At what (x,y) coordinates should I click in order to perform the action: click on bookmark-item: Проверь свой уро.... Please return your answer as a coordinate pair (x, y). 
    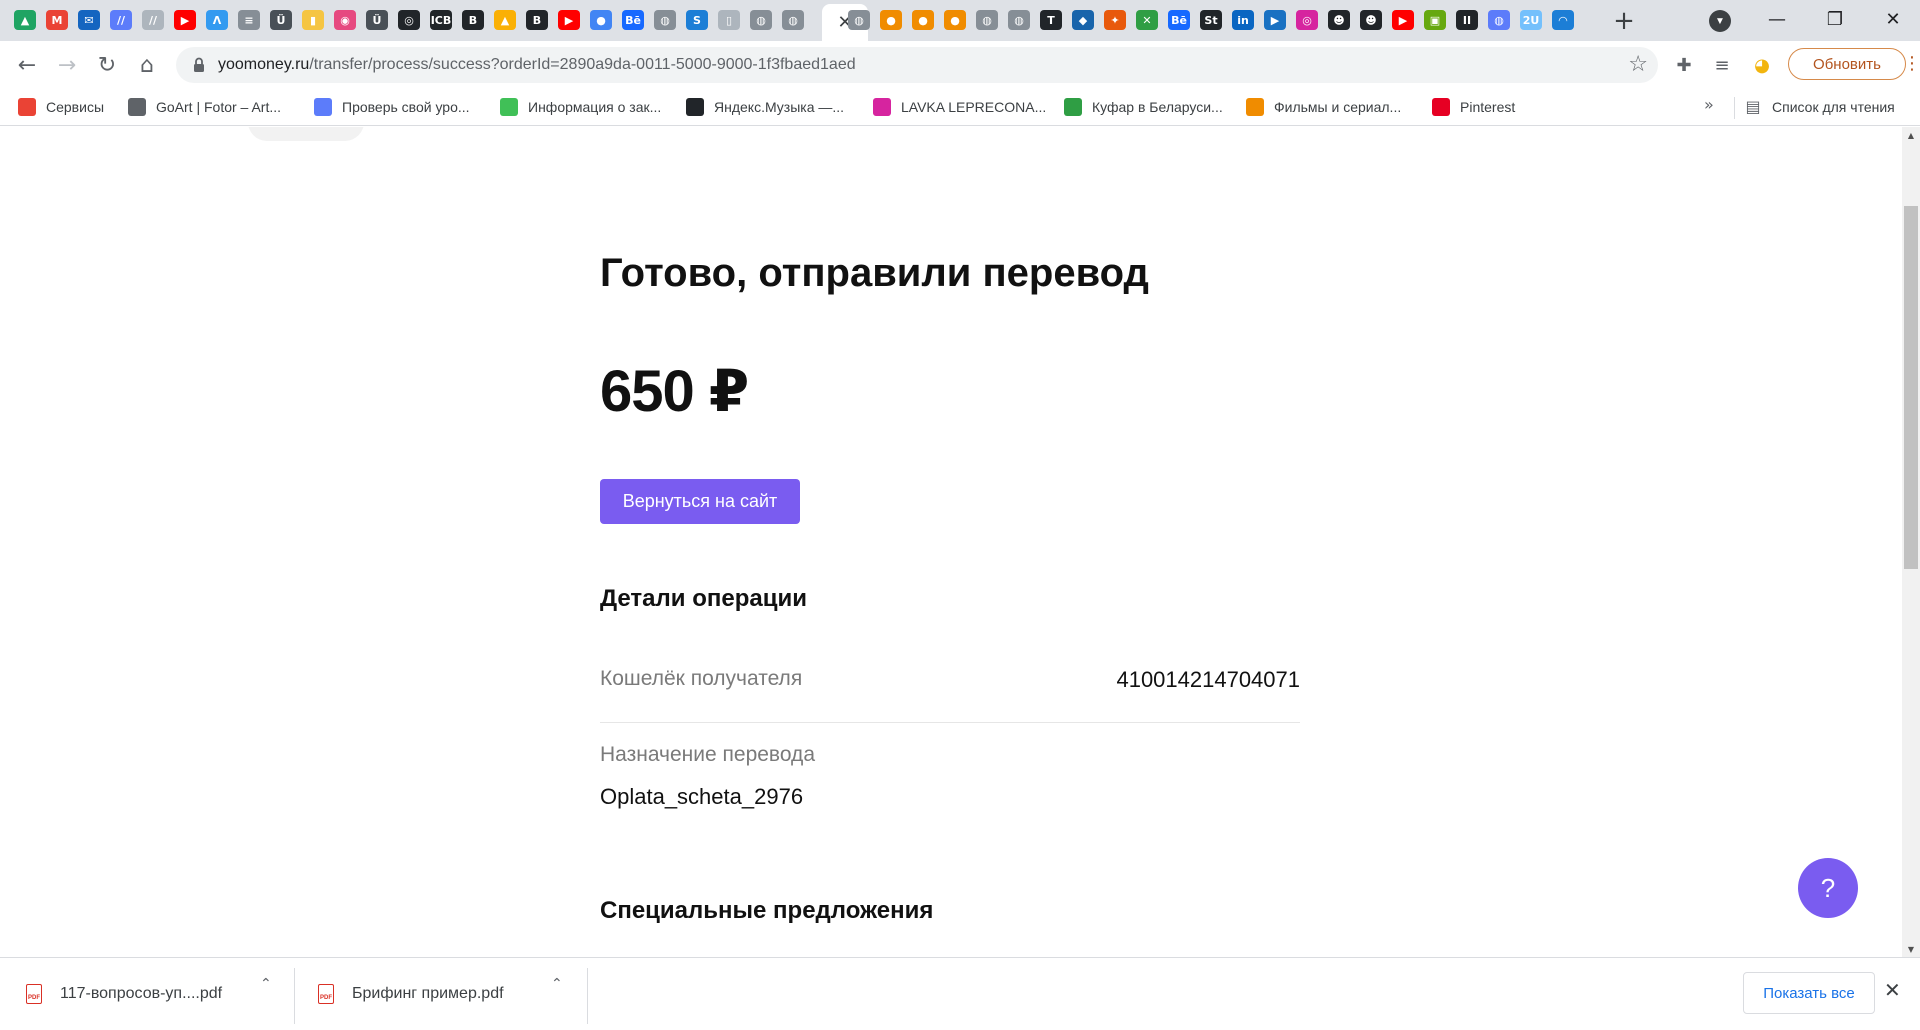
    Looking at the image, I should click on (392, 107).